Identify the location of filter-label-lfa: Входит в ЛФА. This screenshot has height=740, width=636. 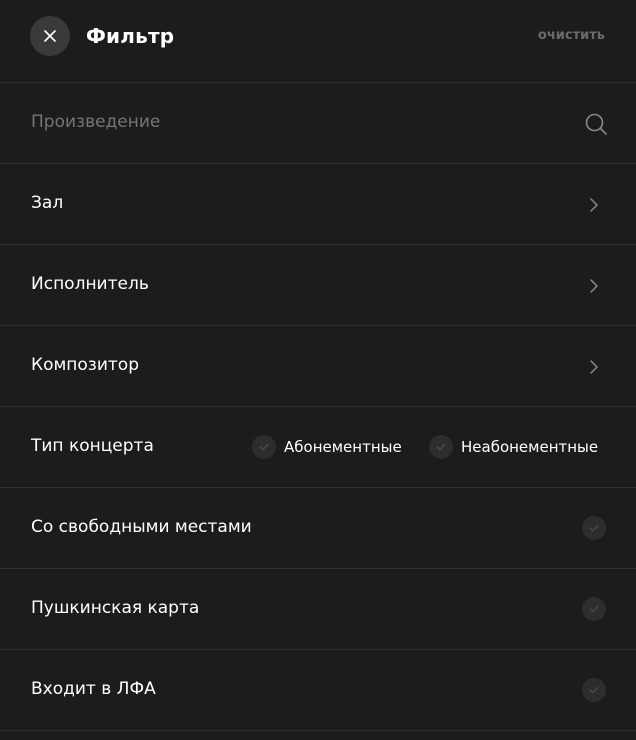
(93, 689).